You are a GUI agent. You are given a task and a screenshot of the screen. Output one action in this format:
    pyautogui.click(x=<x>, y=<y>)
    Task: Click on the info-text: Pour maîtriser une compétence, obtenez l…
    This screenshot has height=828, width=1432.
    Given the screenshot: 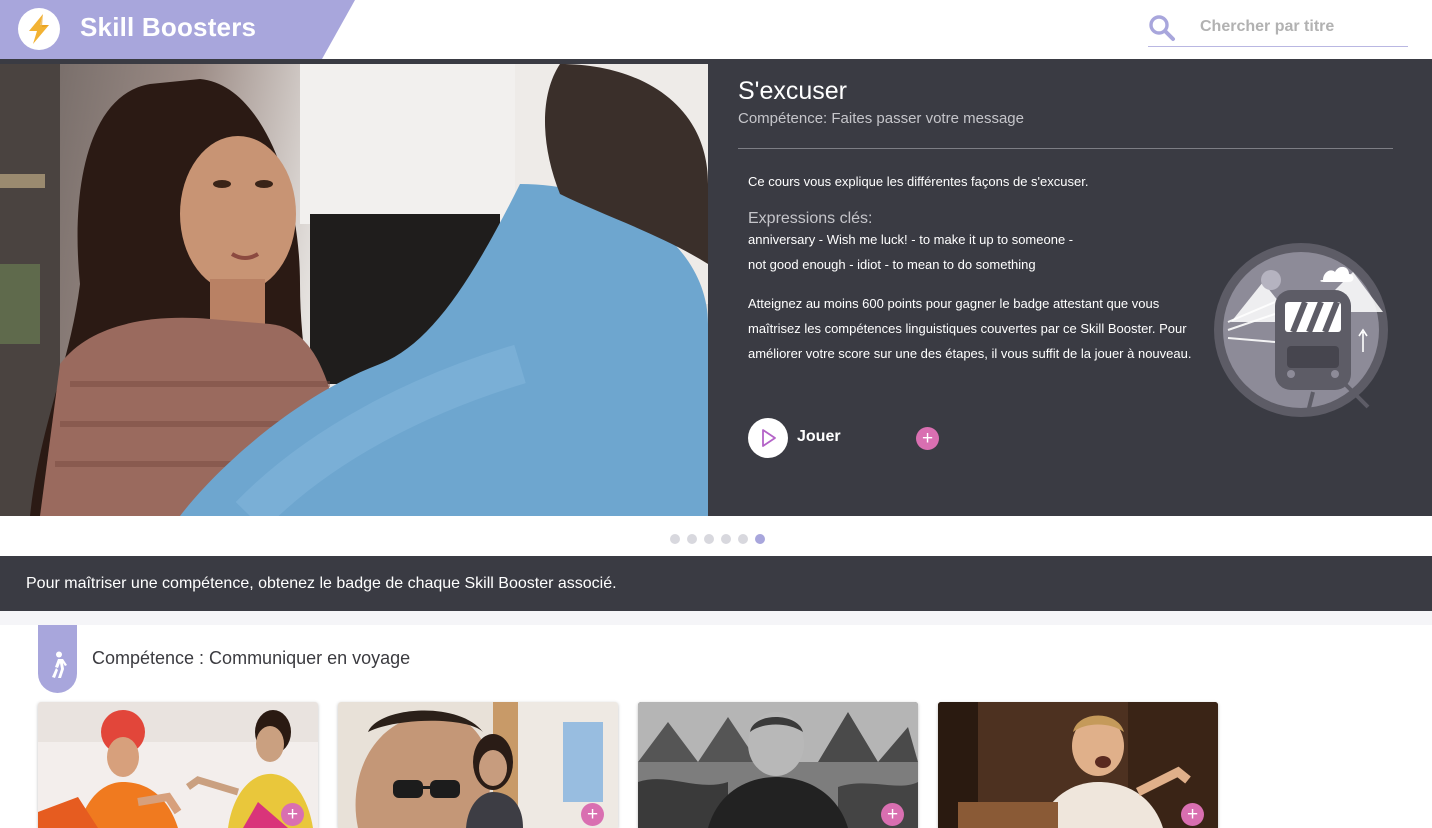 What is the action you would take?
    pyautogui.click(x=321, y=583)
    